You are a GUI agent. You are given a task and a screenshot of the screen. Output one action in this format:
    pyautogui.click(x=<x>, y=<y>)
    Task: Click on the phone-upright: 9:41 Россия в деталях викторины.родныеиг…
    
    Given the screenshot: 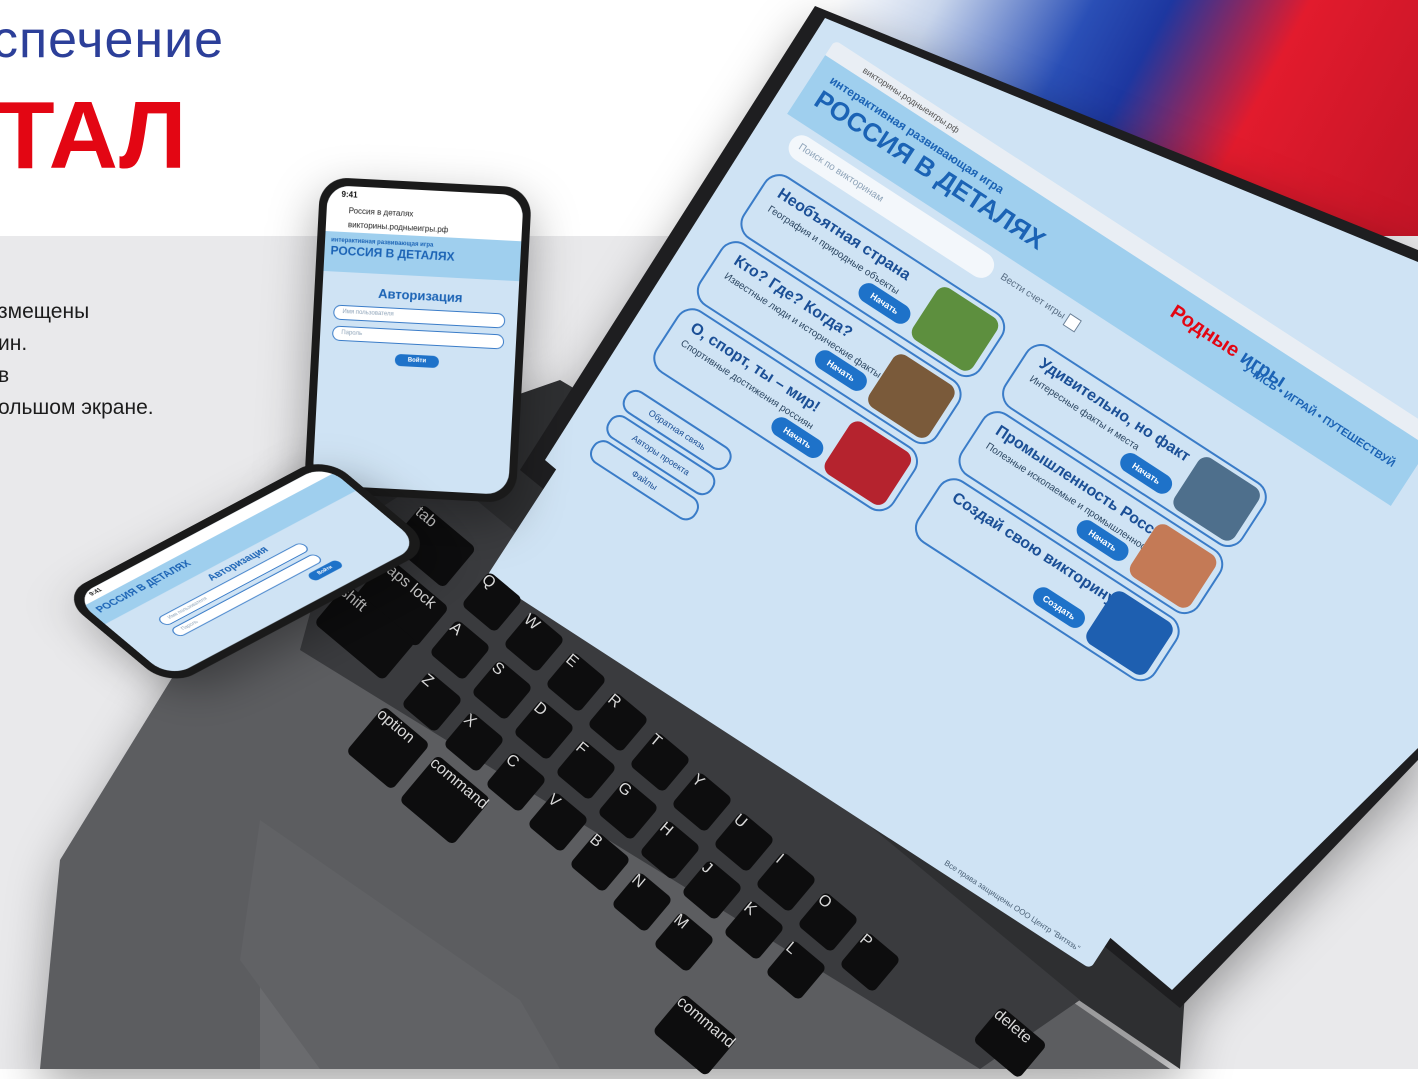 What is the action you would take?
    pyautogui.click(x=418, y=340)
    